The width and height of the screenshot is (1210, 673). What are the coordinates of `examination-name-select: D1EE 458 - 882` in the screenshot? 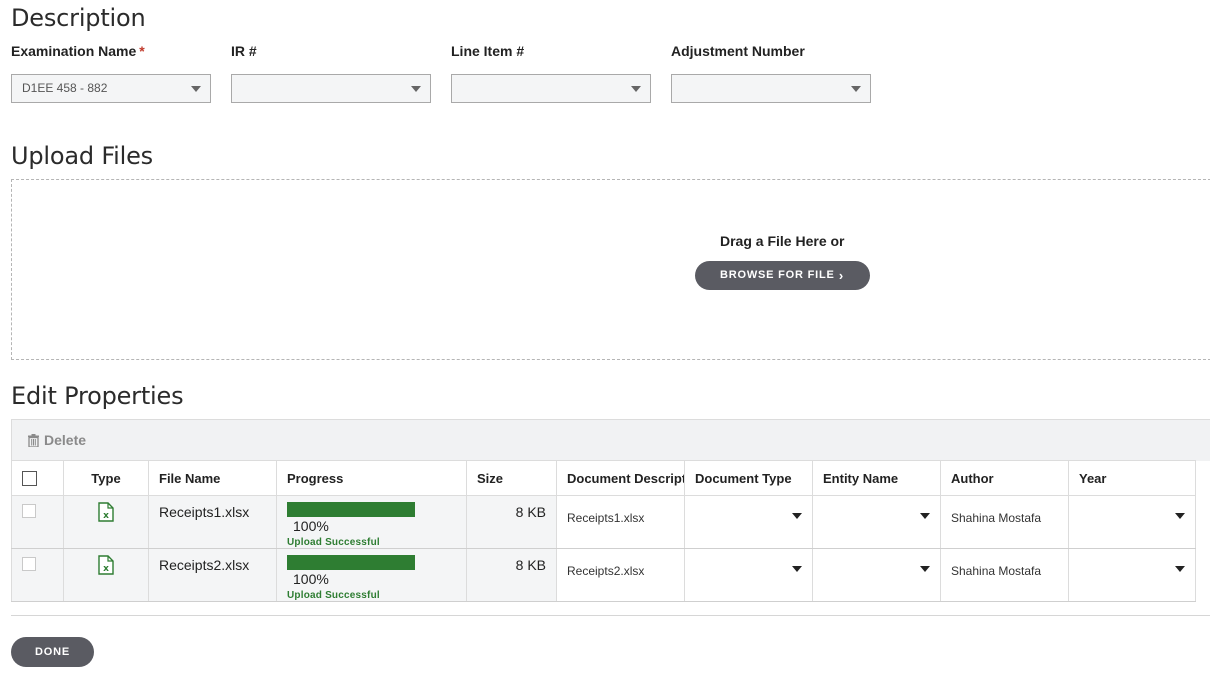 It's located at (111, 88).